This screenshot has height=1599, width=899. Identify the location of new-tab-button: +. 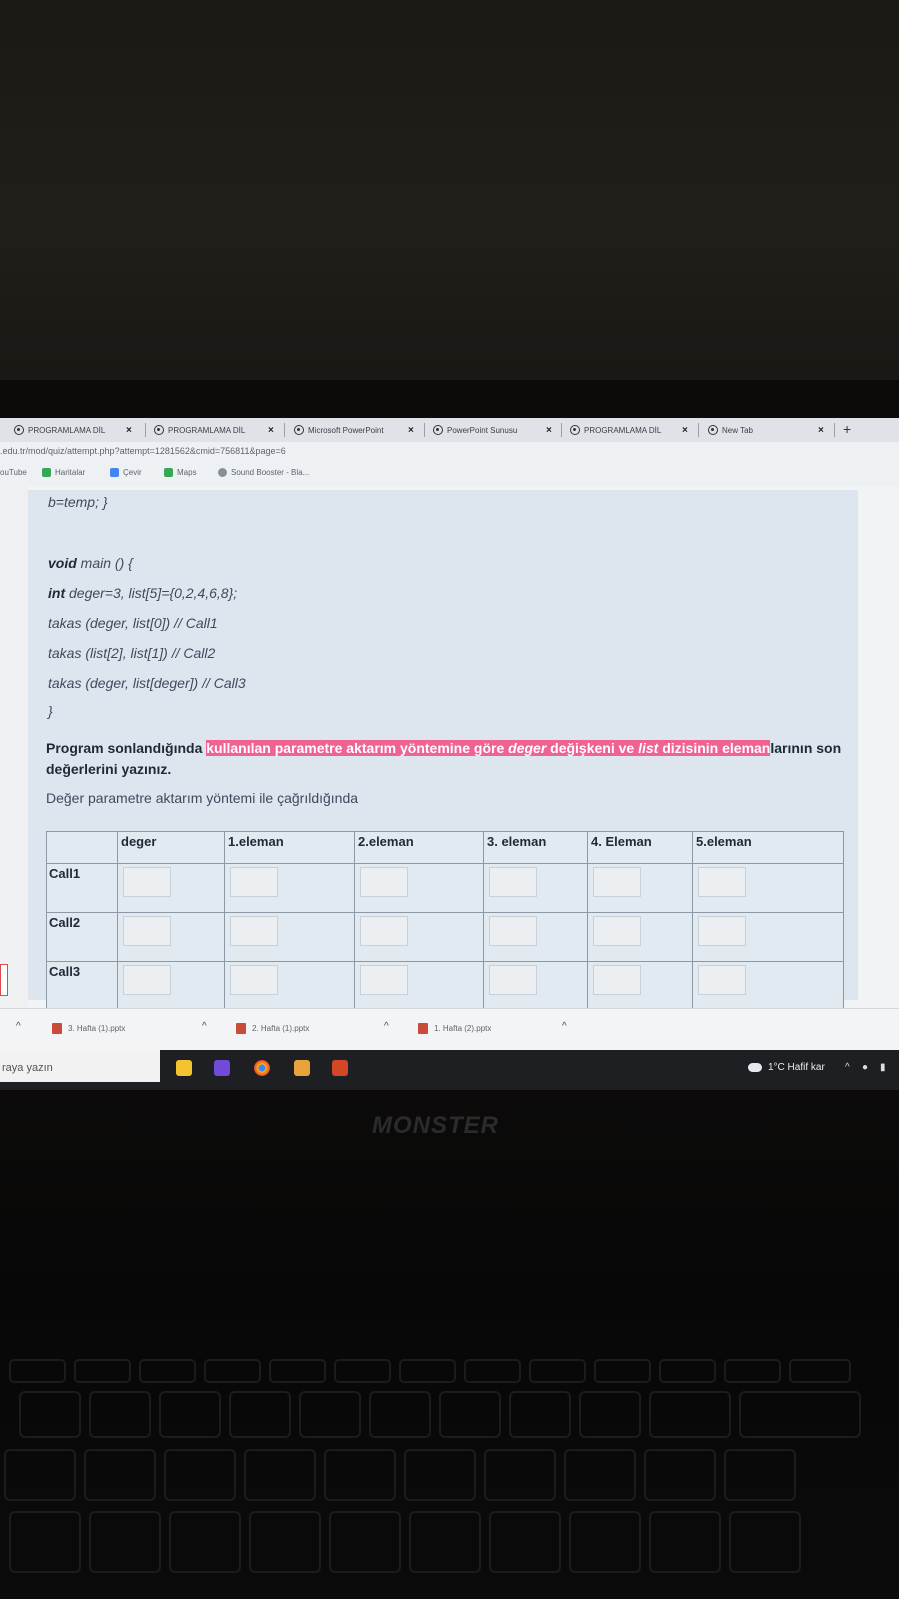
(847, 429).